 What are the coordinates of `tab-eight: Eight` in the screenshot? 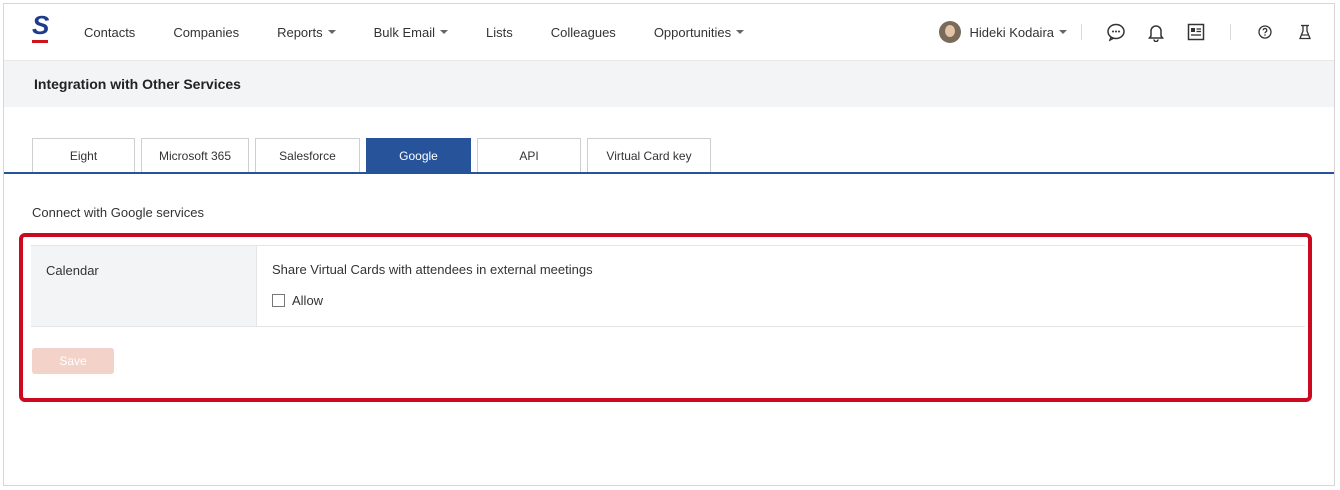 It's located at (83, 155).